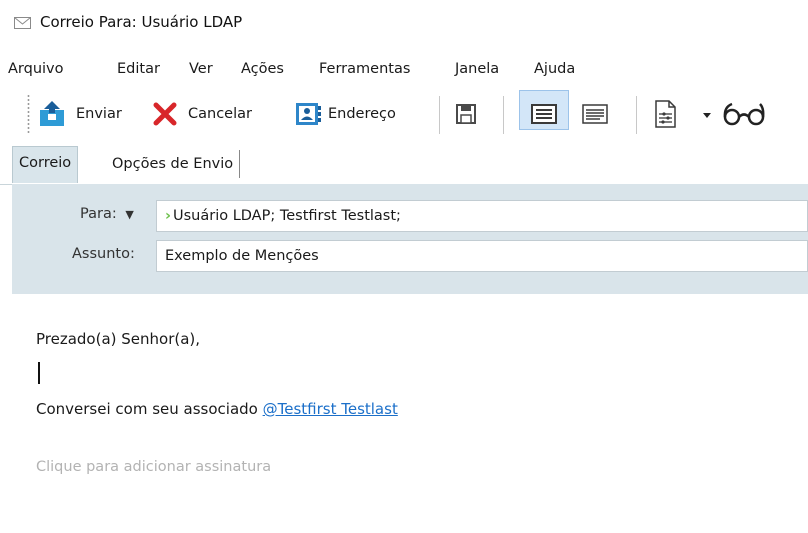 Image resolution: width=808 pixels, height=533 pixels. I want to click on proofread-button, so click(746, 114).